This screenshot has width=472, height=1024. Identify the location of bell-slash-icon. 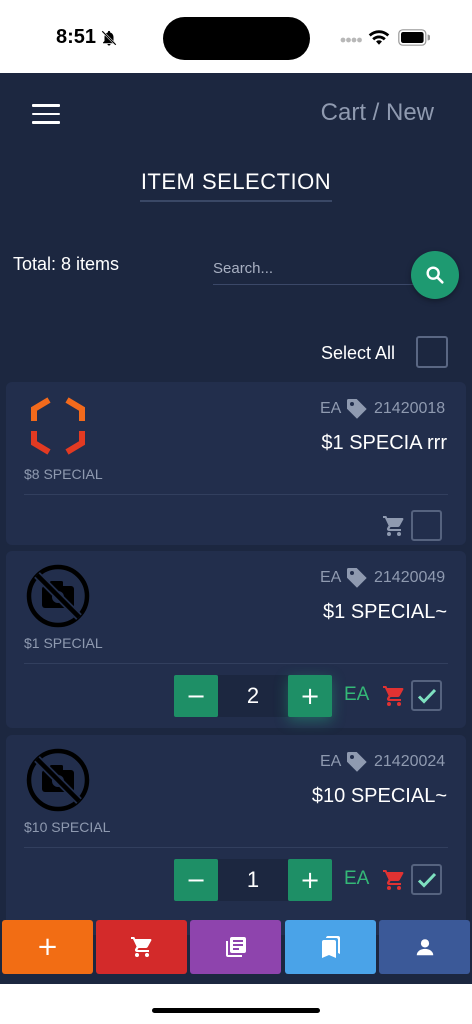
(109, 38).